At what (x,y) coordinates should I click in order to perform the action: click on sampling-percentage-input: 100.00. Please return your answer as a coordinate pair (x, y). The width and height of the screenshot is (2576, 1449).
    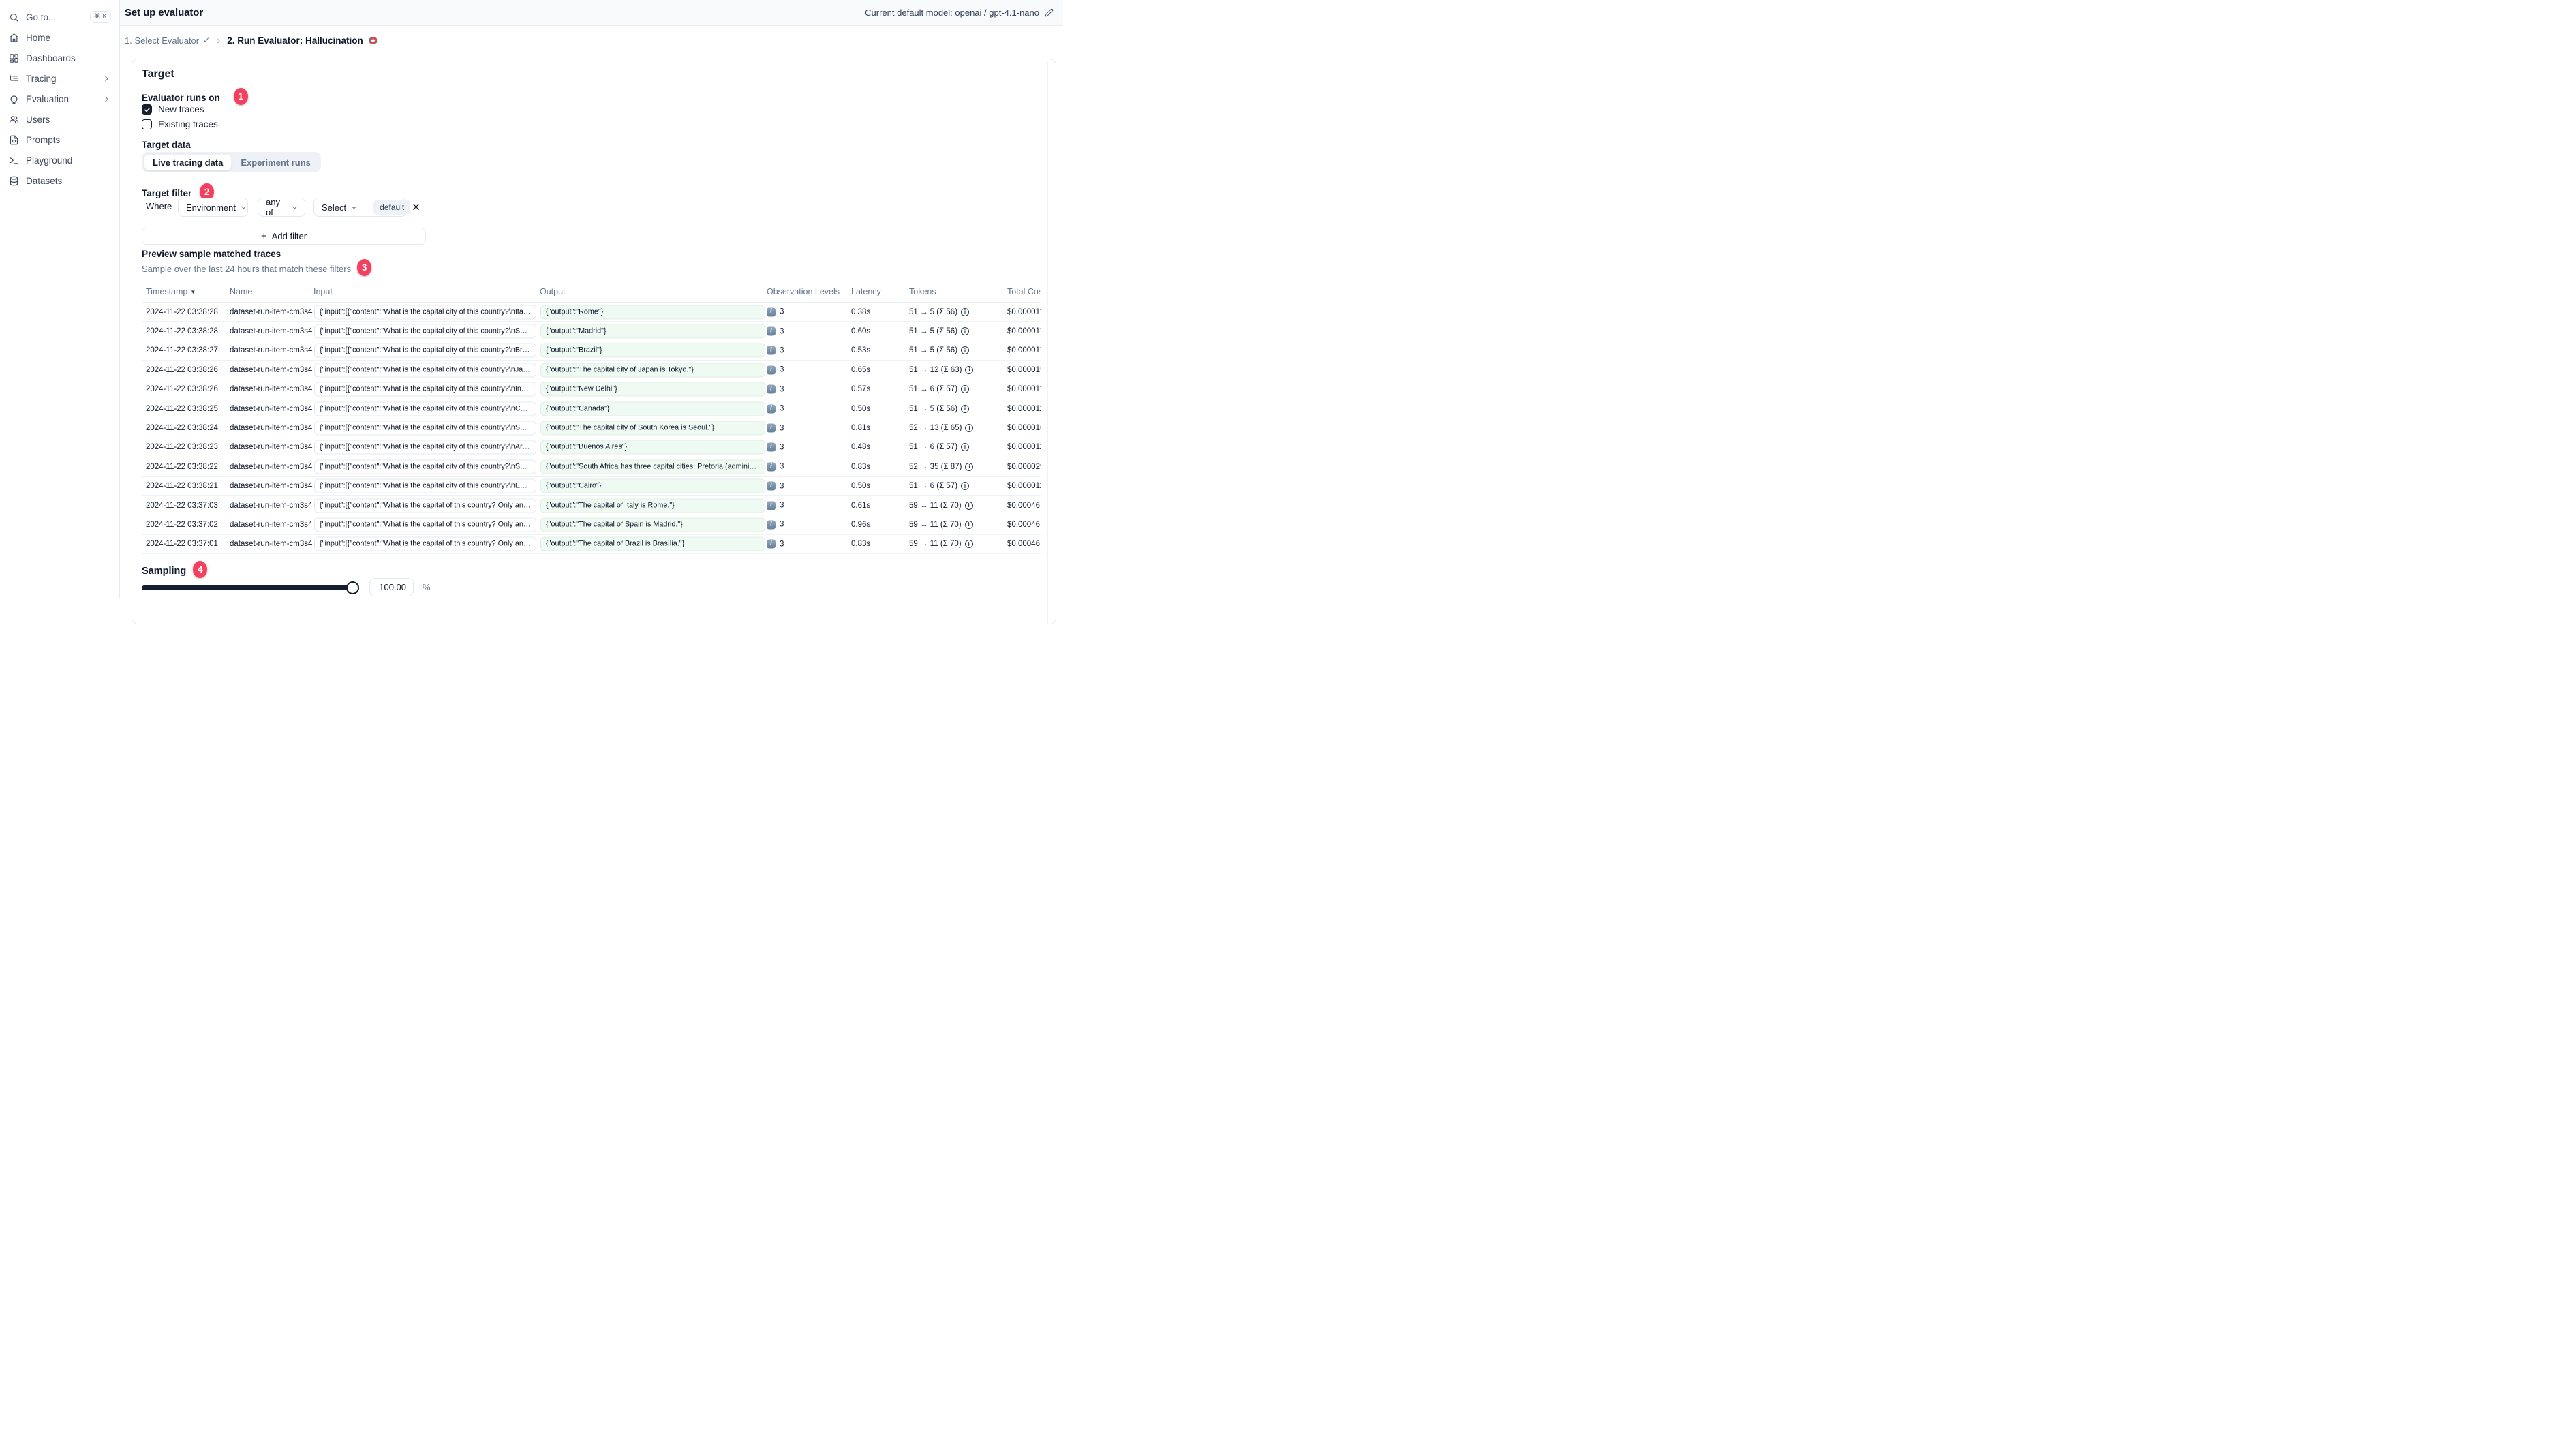
    Looking at the image, I should click on (392, 587).